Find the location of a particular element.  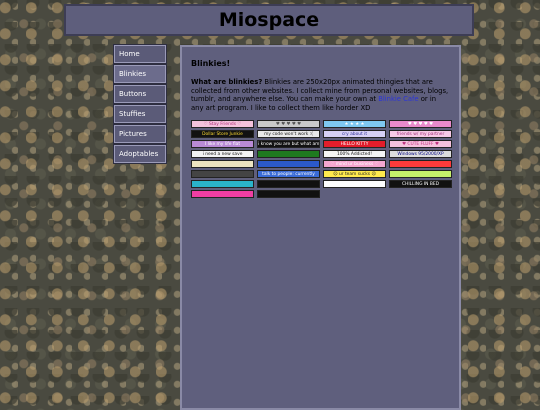

blinkie-image: my code won't work :( is located at coordinates (288, 133).